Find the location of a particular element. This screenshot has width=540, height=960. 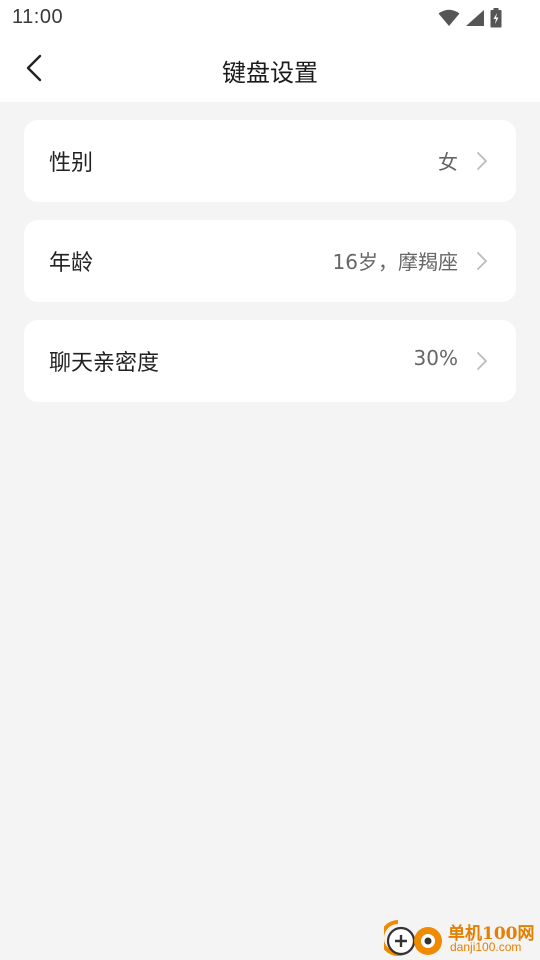

watermark-url: danji100.com is located at coordinates (486, 947).